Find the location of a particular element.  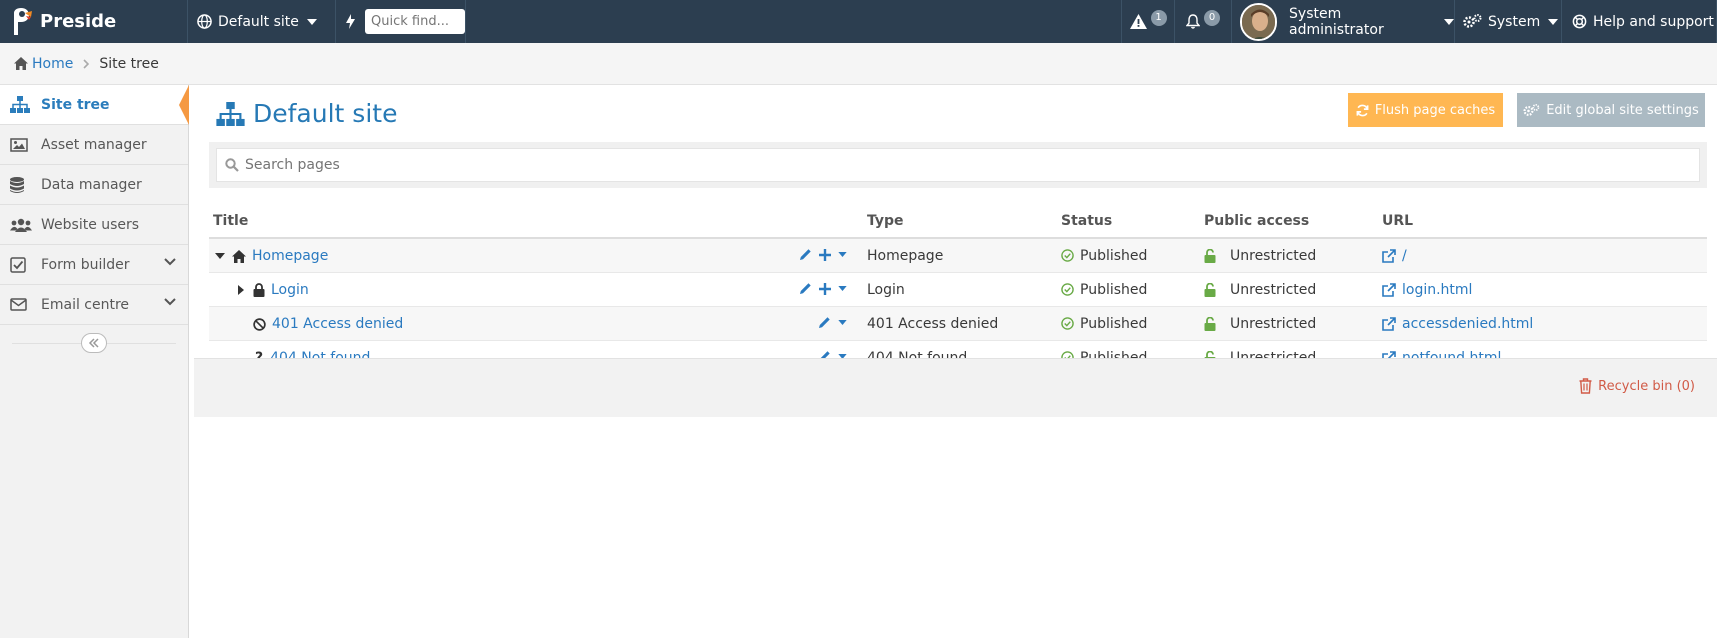

refresh-icon is located at coordinates (1362, 110).